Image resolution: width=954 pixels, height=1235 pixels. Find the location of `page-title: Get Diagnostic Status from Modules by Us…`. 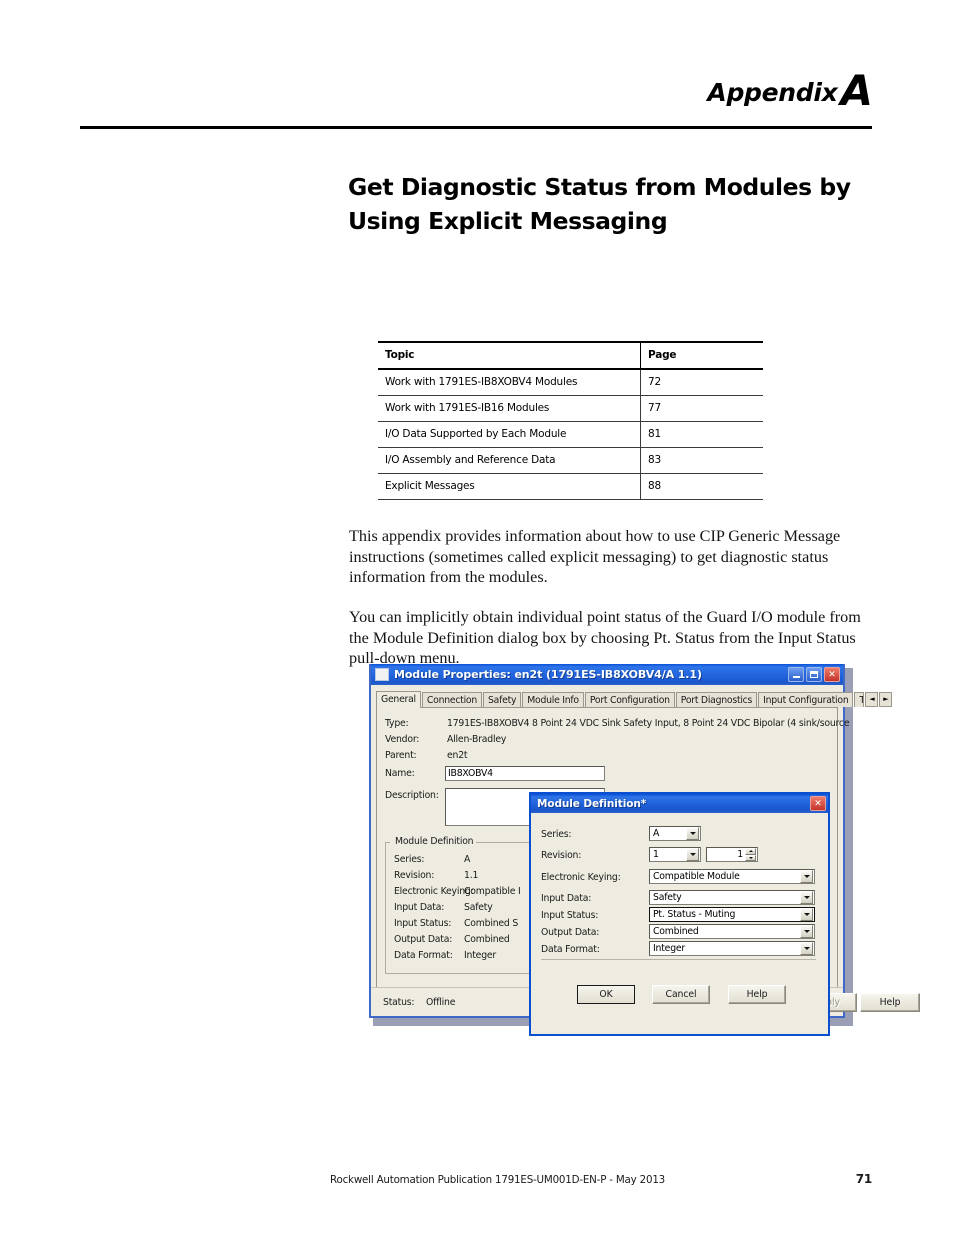

page-title: Get Diagnostic Status from Modules by Us… is located at coordinates (599, 204).